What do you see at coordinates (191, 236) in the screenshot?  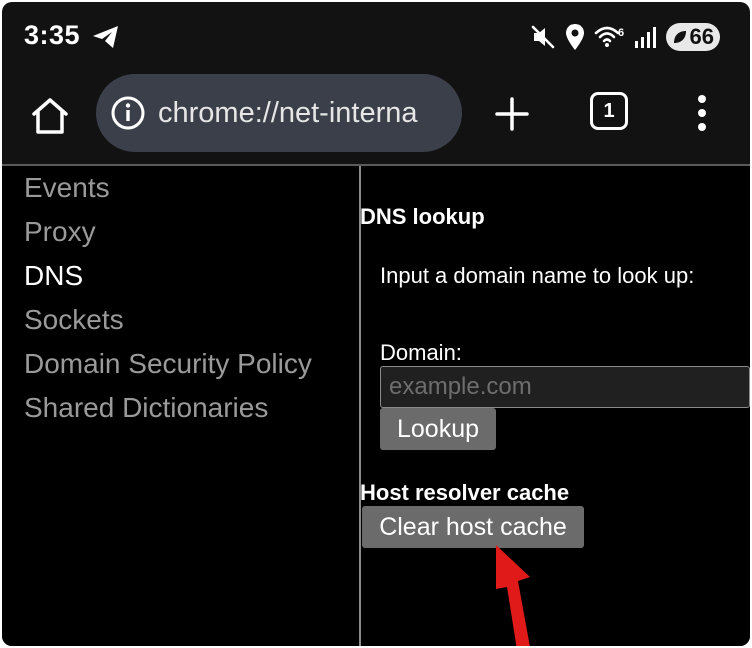 I see `sidebar-item-proxy: Proxy` at bounding box center [191, 236].